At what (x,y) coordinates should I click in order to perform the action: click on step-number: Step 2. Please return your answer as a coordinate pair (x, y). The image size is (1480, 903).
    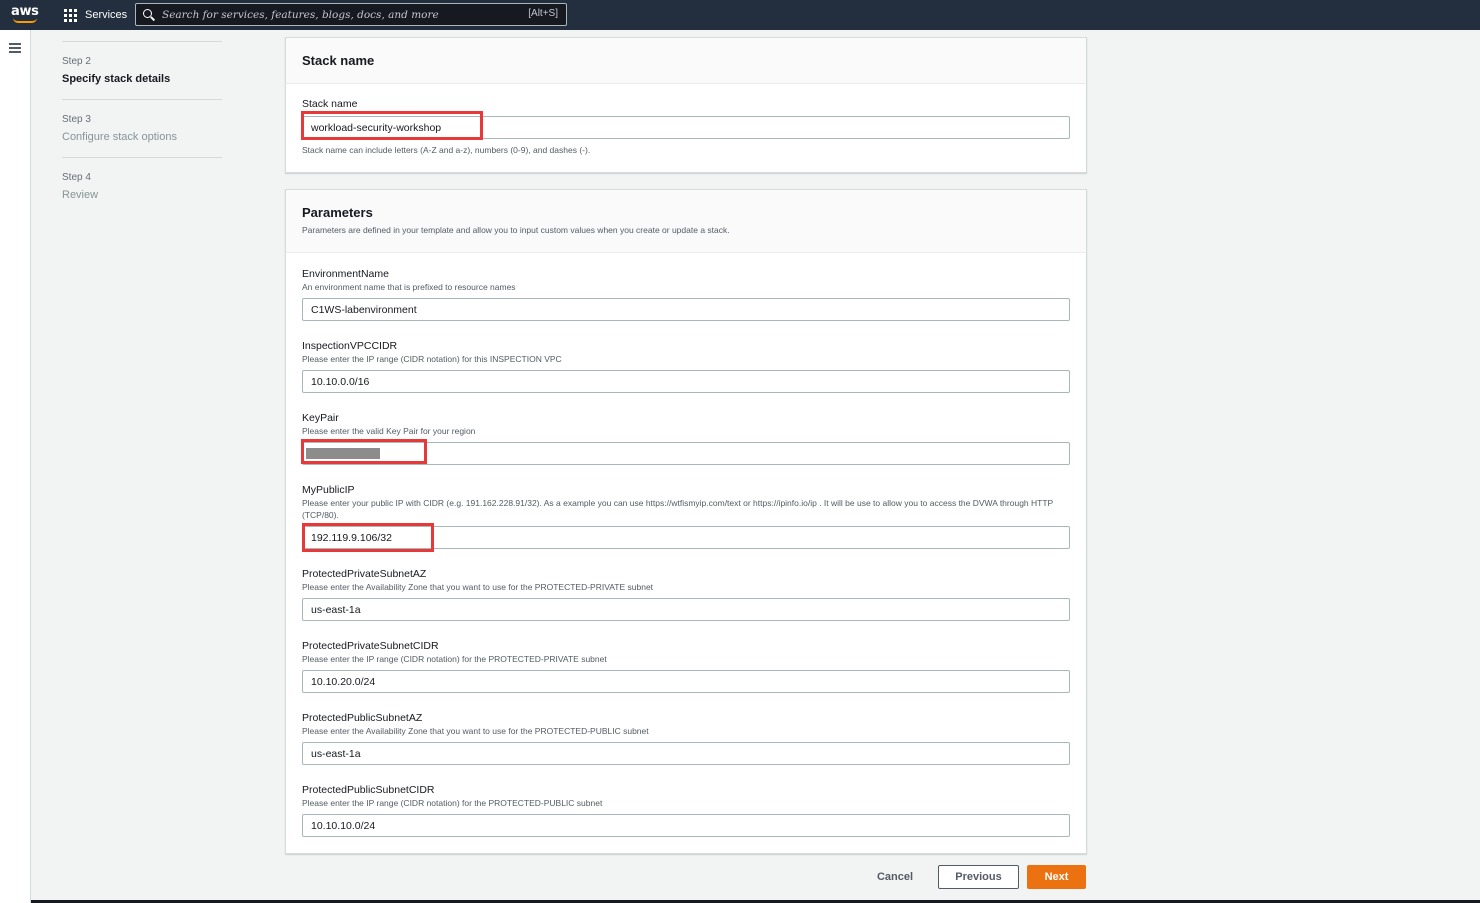
    Looking at the image, I should click on (76, 61).